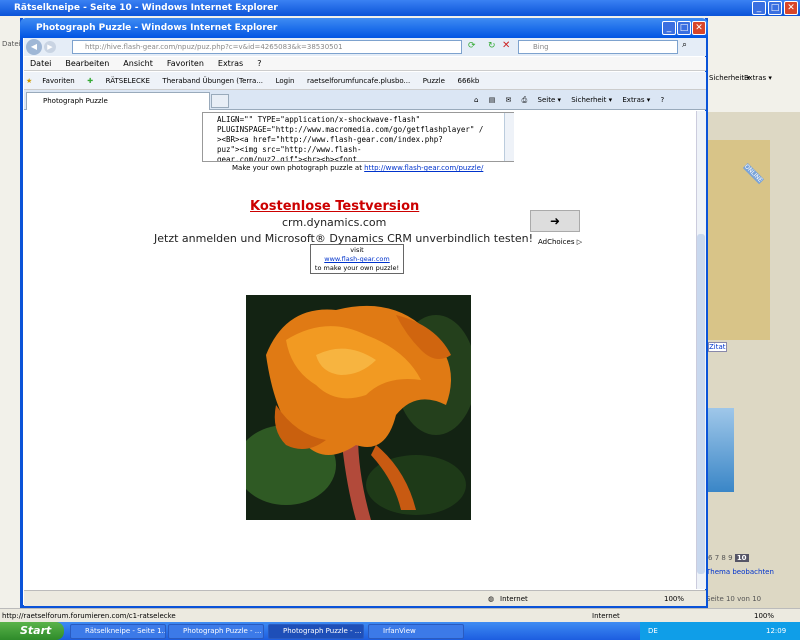 This screenshot has width=800, height=640. What do you see at coordinates (509, 137) in the screenshot?
I see `code-scrollbar` at bounding box center [509, 137].